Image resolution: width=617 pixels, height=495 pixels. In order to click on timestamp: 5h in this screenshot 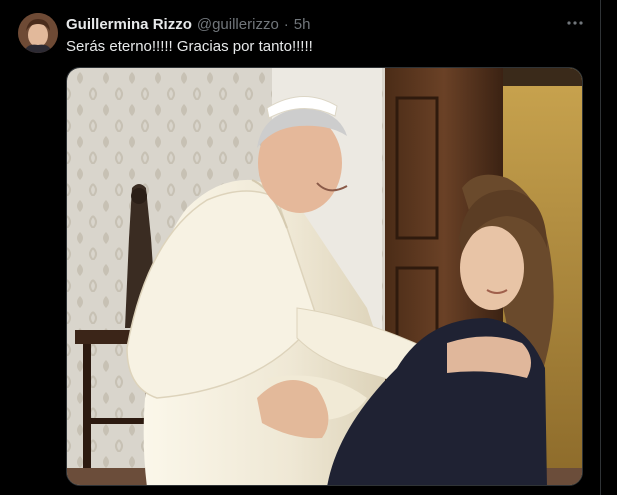, I will do `click(302, 24)`.